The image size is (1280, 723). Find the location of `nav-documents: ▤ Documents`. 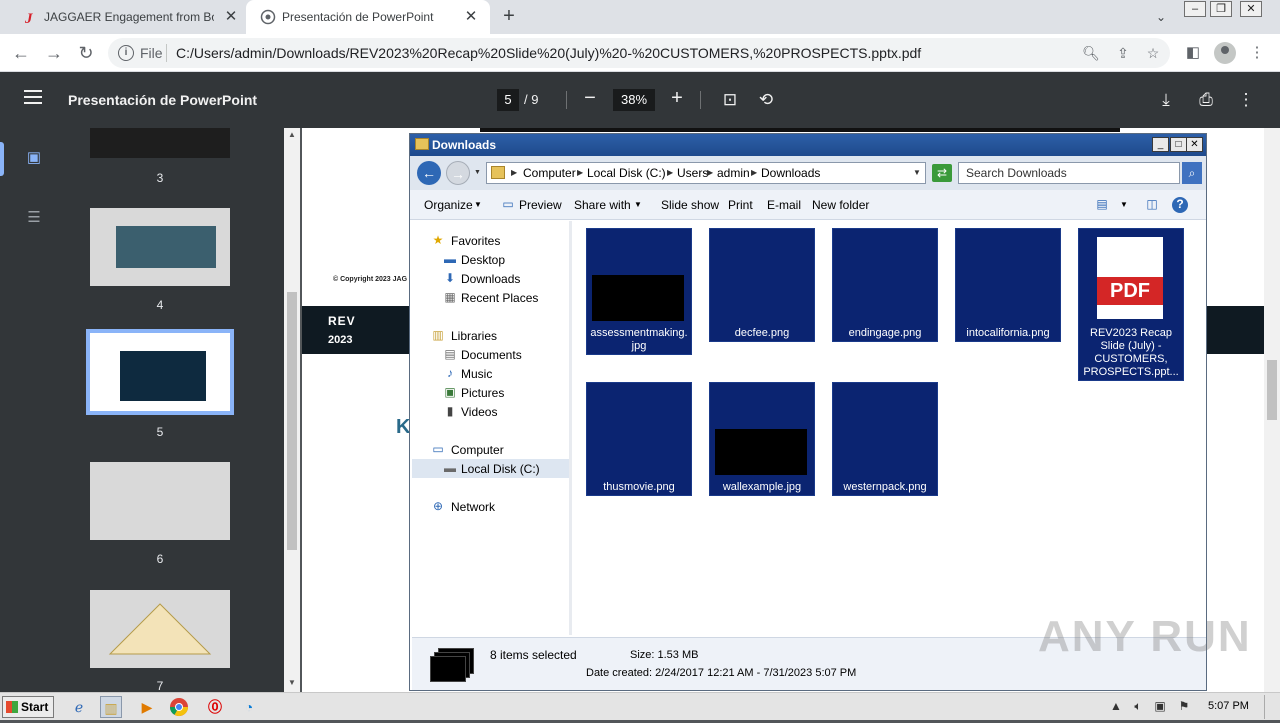

nav-documents: ▤ Documents is located at coordinates (490, 354).